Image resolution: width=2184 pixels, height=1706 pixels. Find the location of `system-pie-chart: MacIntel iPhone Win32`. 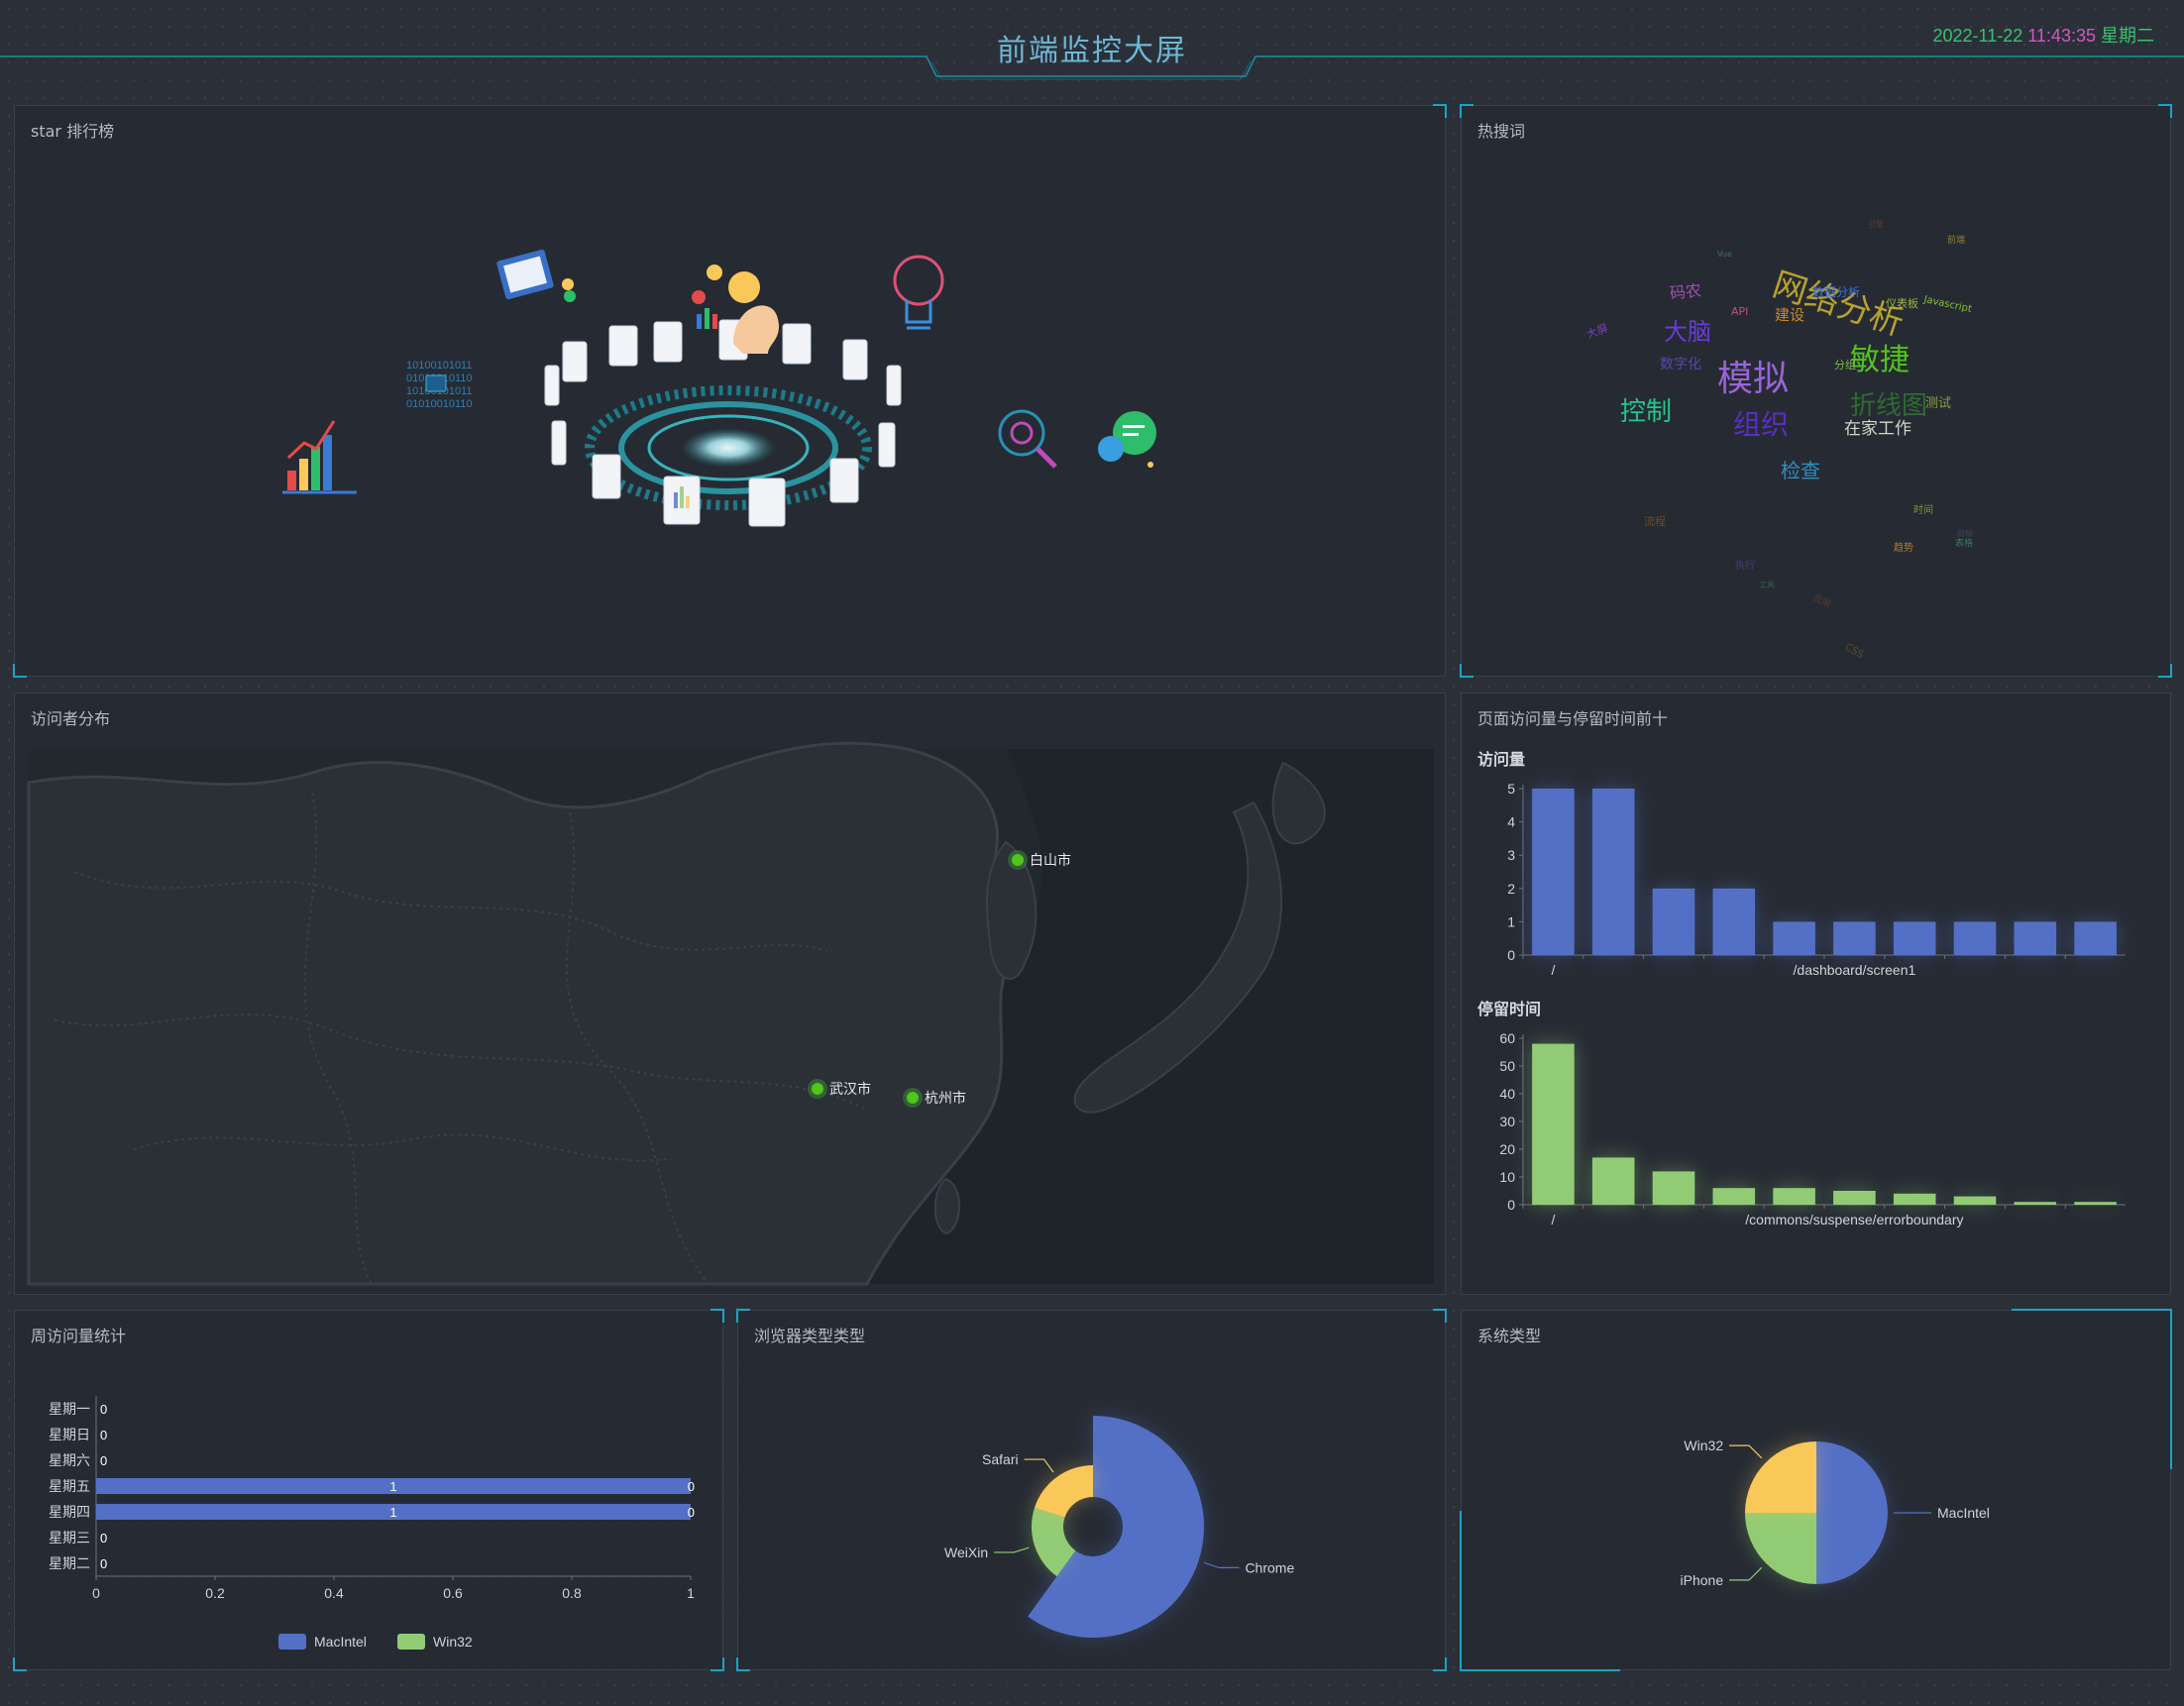

system-pie-chart: MacIntel iPhone Win32 is located at coordinates (1816, 1490).